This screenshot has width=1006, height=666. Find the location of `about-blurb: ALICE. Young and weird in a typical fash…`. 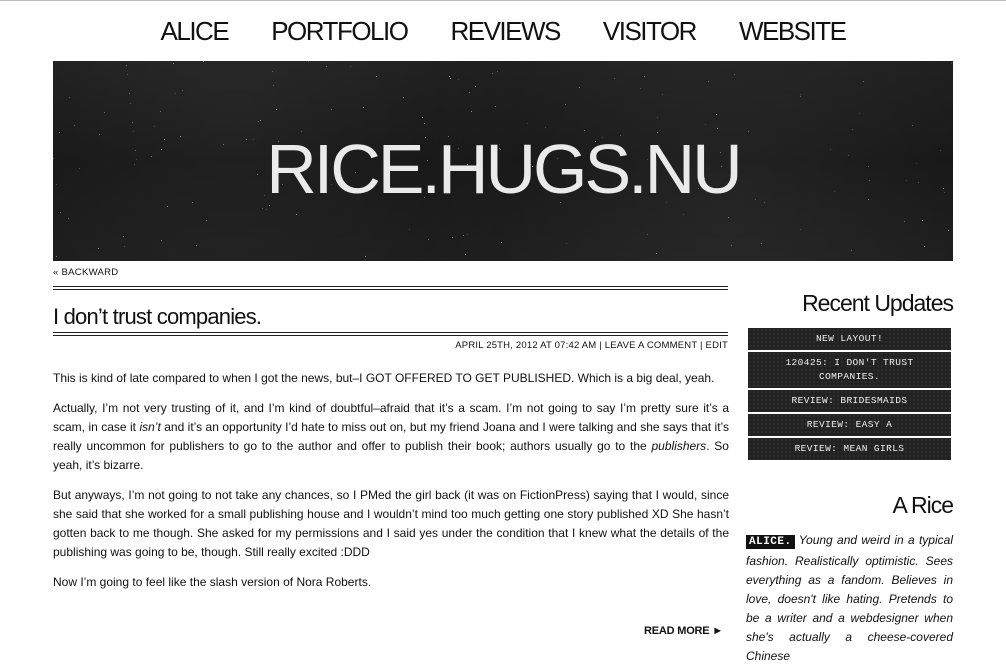

about-blurb: ALICE. Young and weird in a typical fash… is located at coordinates (849, 598).